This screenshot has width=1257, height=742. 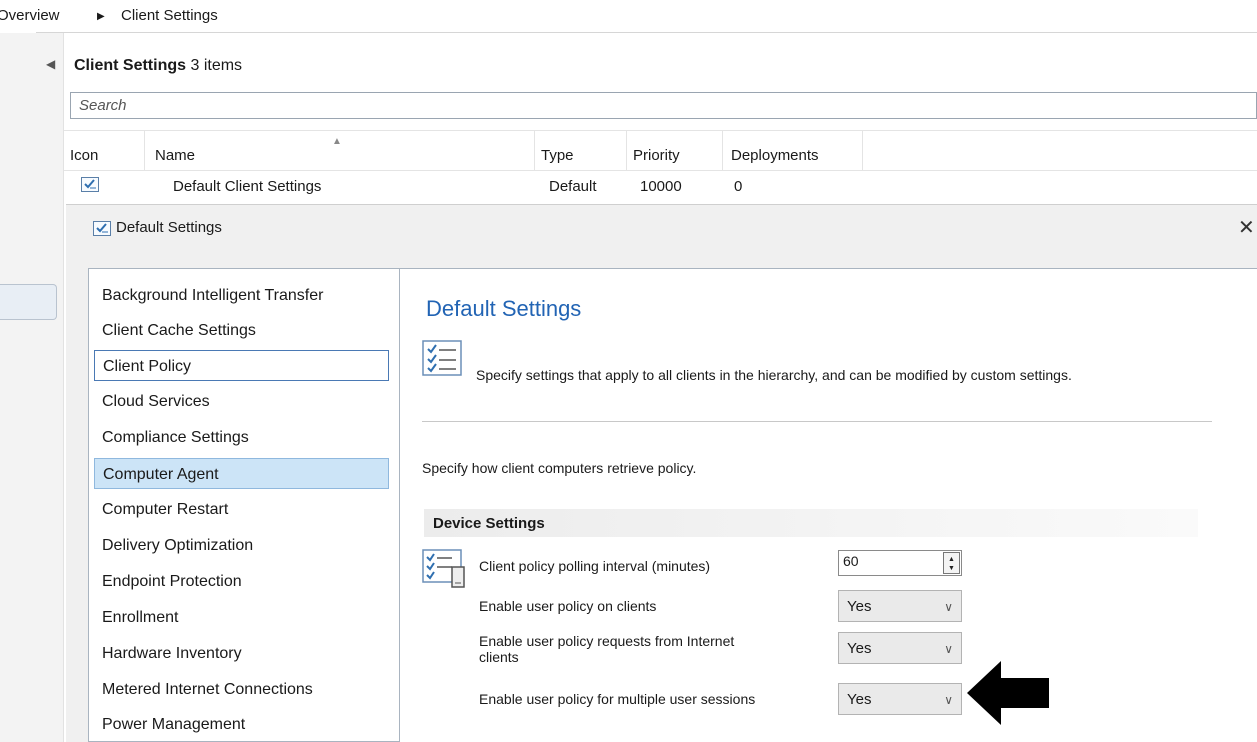 I want to click on dialog-settings-icon, so click(x=102, y=228).